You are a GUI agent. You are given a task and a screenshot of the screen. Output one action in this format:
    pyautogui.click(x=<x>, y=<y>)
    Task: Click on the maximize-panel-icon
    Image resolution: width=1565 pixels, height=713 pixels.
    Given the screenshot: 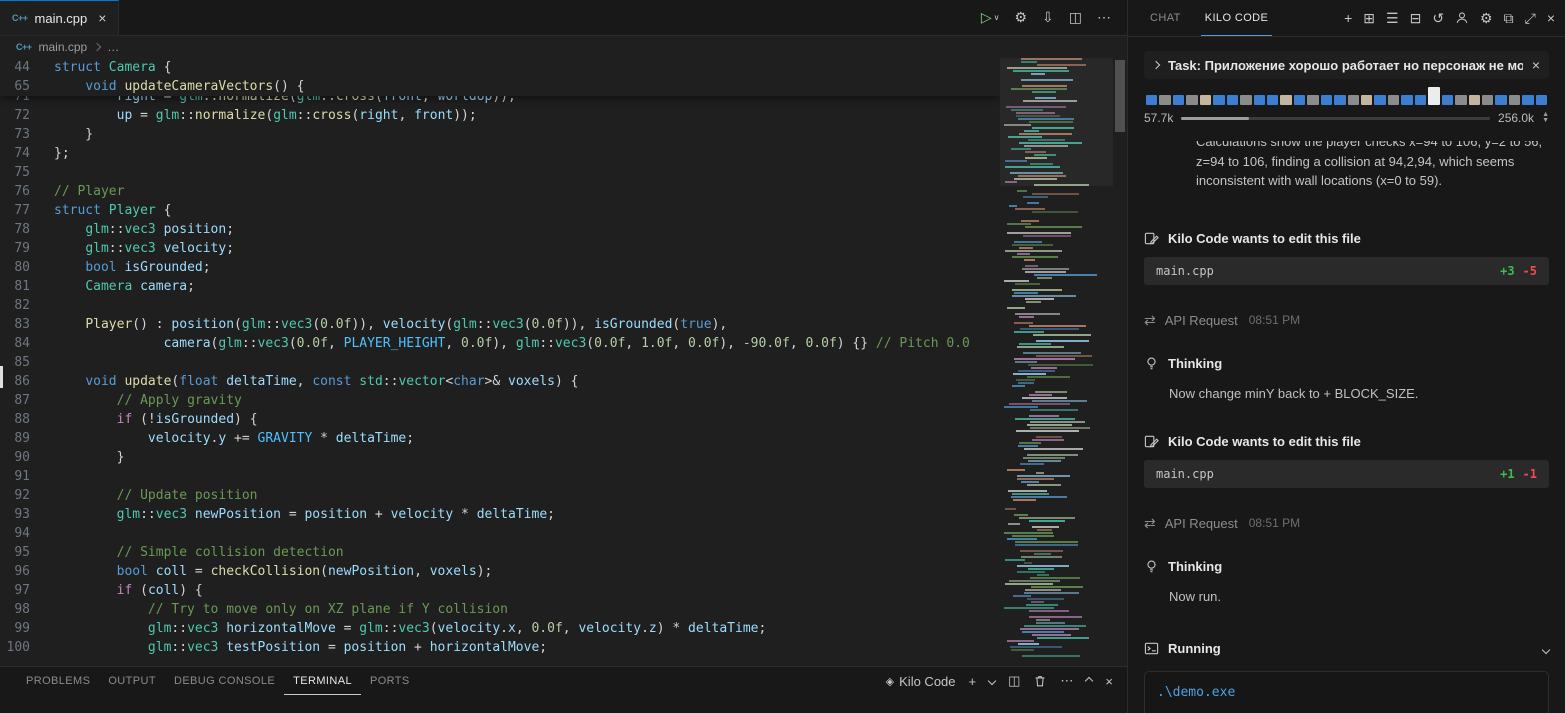 What is the action you would take?
    pyautogui.click(x=1089, y=681)
    